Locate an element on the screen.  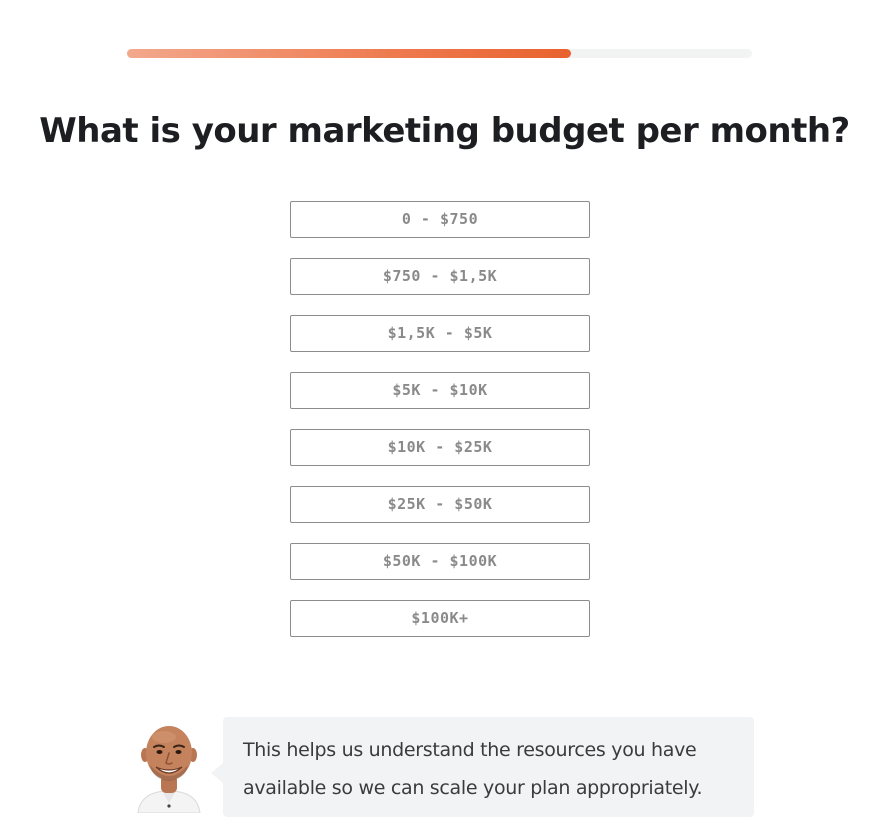
person-photo-icon is located at coordinates (169, 770).